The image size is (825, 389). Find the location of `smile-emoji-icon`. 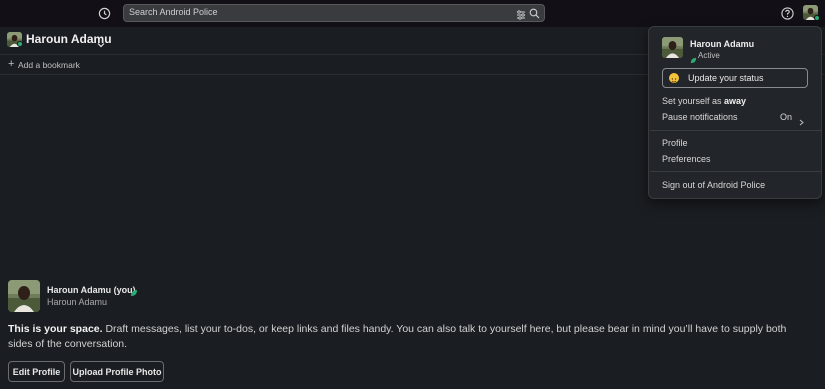

smile-emoji-icon is located at coordinates (674, 78).